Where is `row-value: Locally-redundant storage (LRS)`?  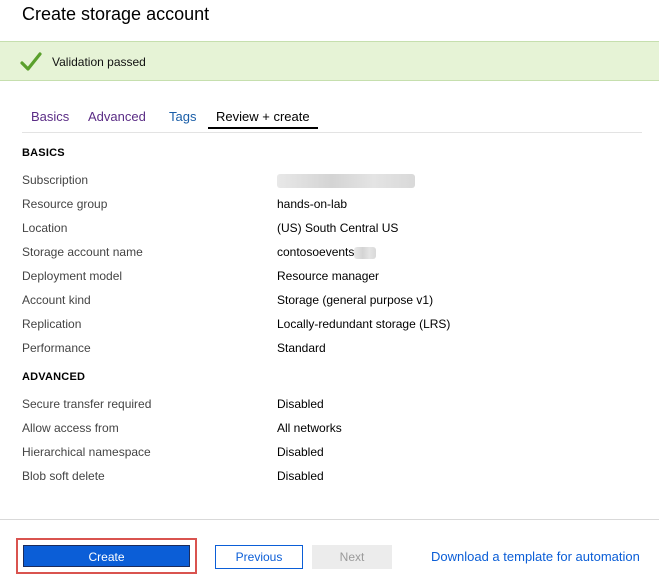
row-value: Locally-redundant storage (LRS) is located at coordinates (364, 324).